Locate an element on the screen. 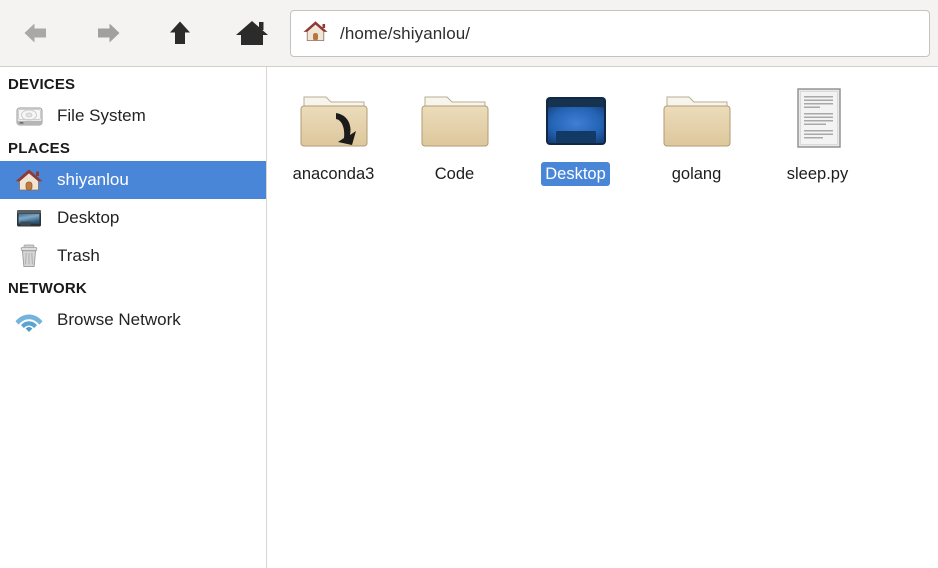 The image size is (938, 568). file-item-label: sleep.py is located at coordinates (817, 174).